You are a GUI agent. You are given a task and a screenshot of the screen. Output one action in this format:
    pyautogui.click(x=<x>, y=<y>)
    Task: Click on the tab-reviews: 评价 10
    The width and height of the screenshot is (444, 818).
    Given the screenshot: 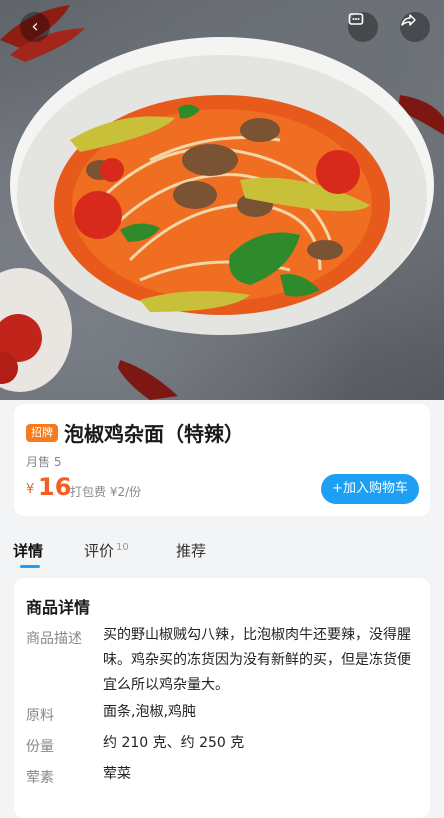 What is the action you would take?
    pyautogui.click(x=106, y=550)
    